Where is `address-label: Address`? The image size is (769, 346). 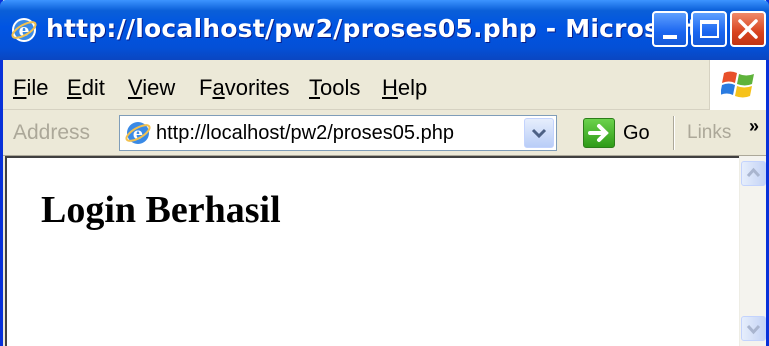
address-label: Address is located at coordinates (52, 132).